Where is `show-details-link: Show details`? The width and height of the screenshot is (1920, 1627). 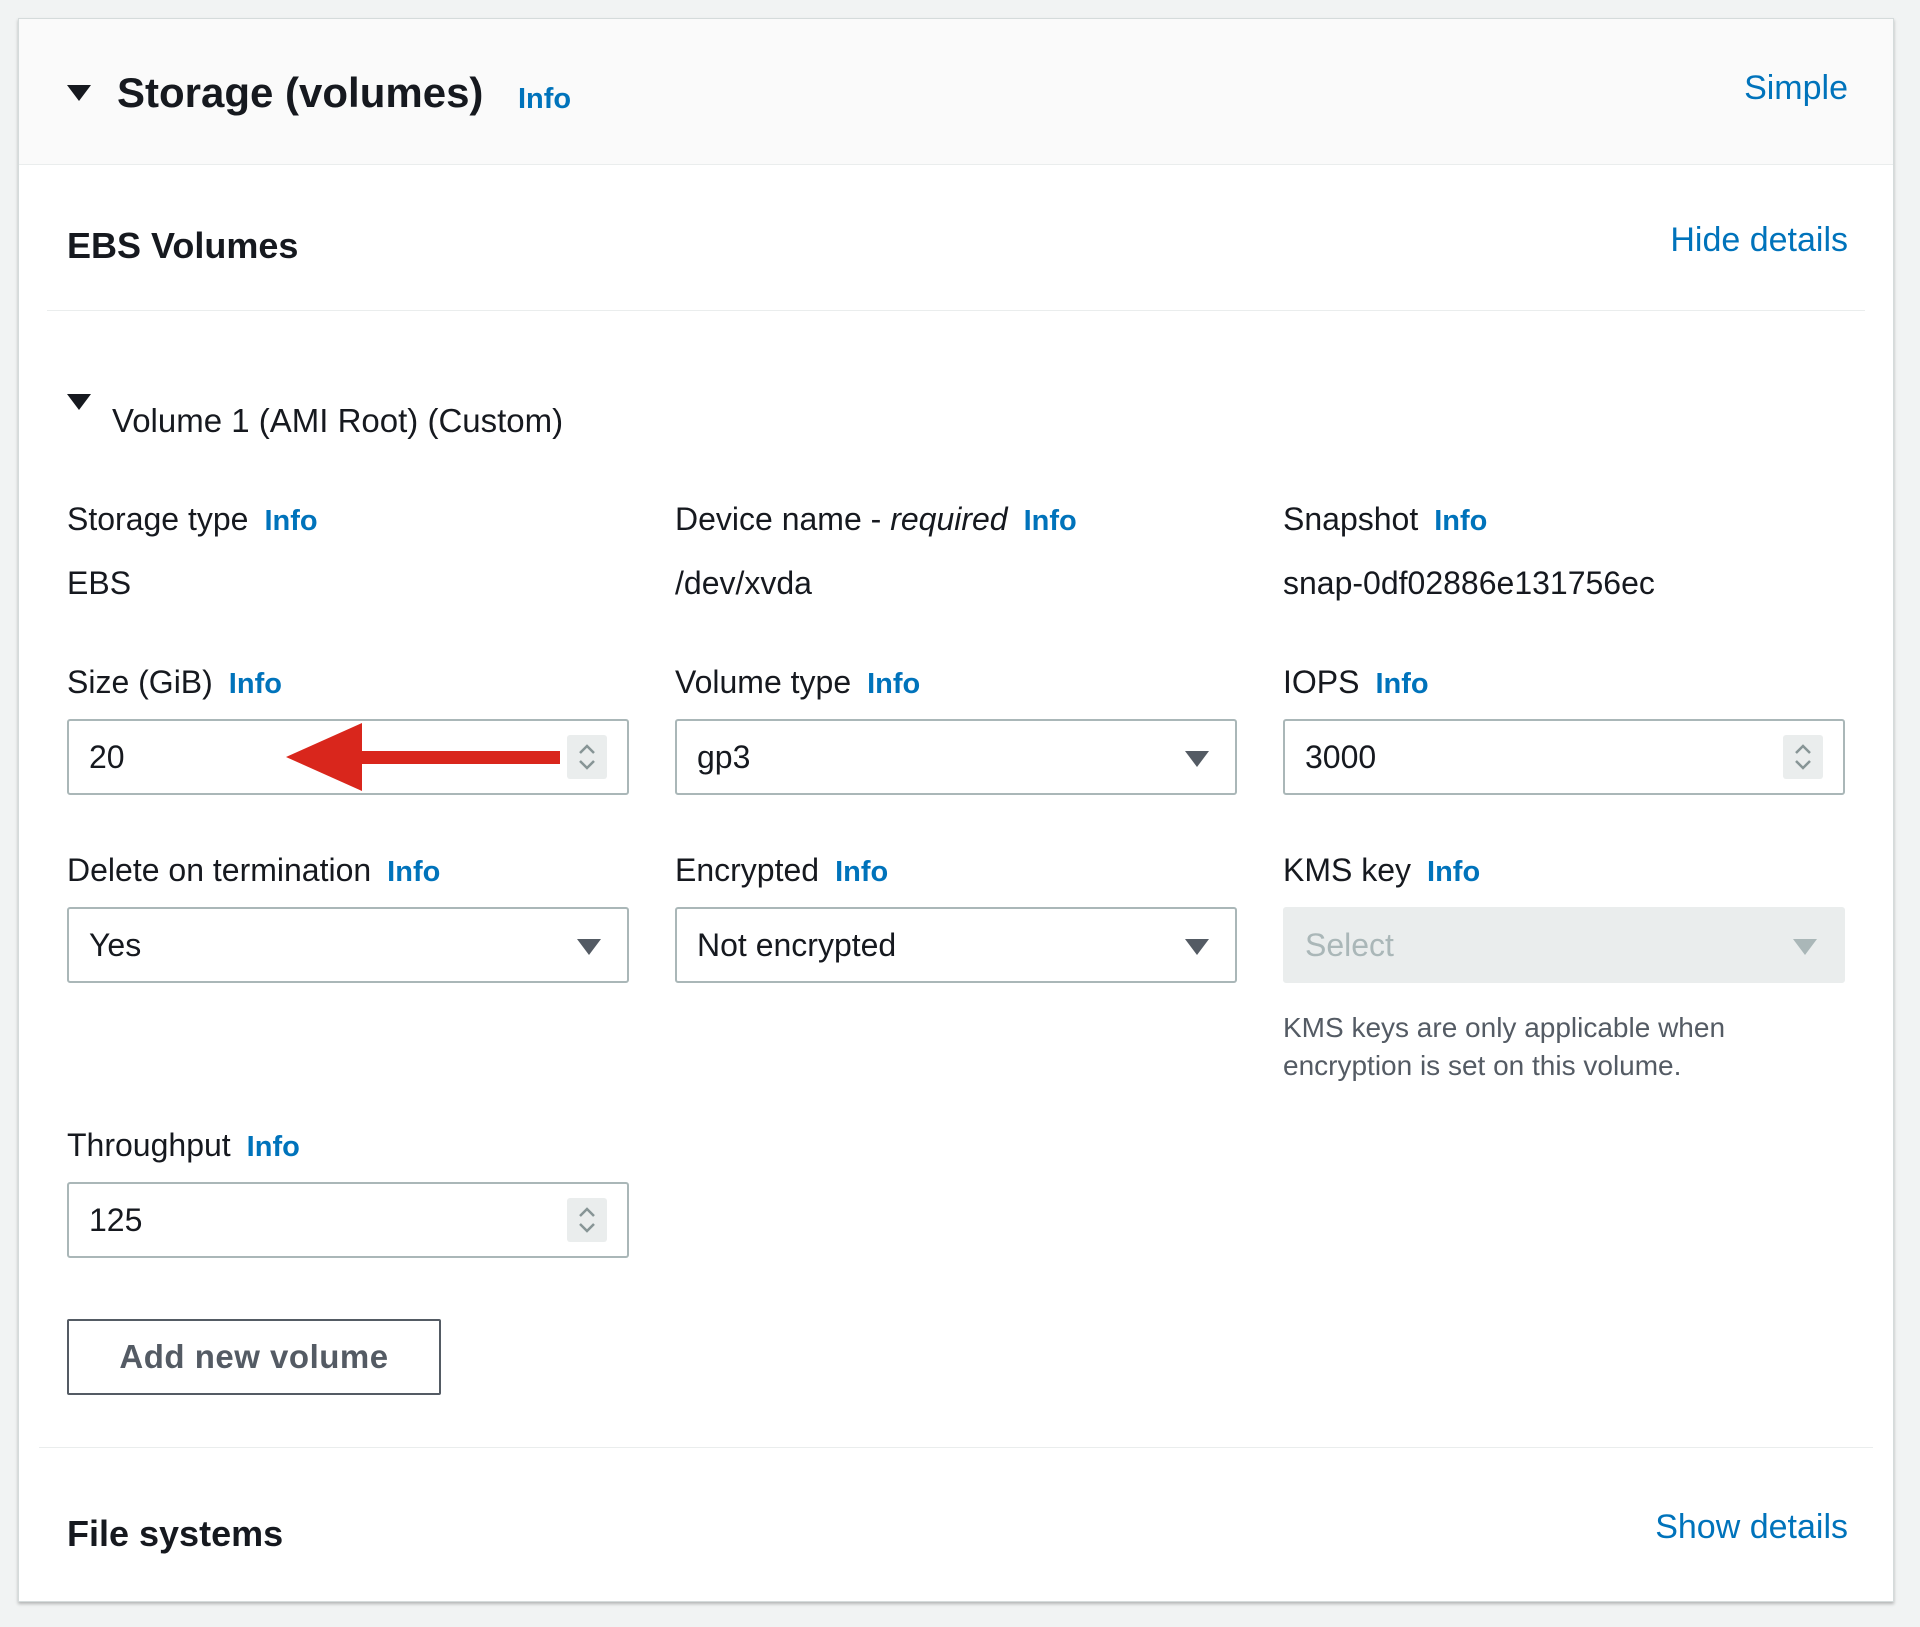 show-details-link: Show details is located at coordinates (1751, 1527).